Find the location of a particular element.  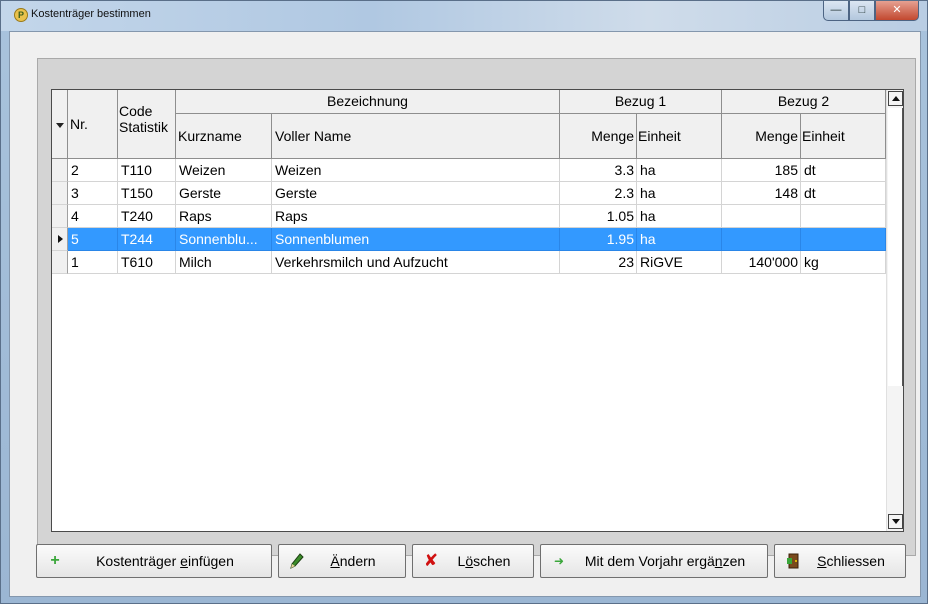

minimize-icon: — is located at coordinates (836, 10).